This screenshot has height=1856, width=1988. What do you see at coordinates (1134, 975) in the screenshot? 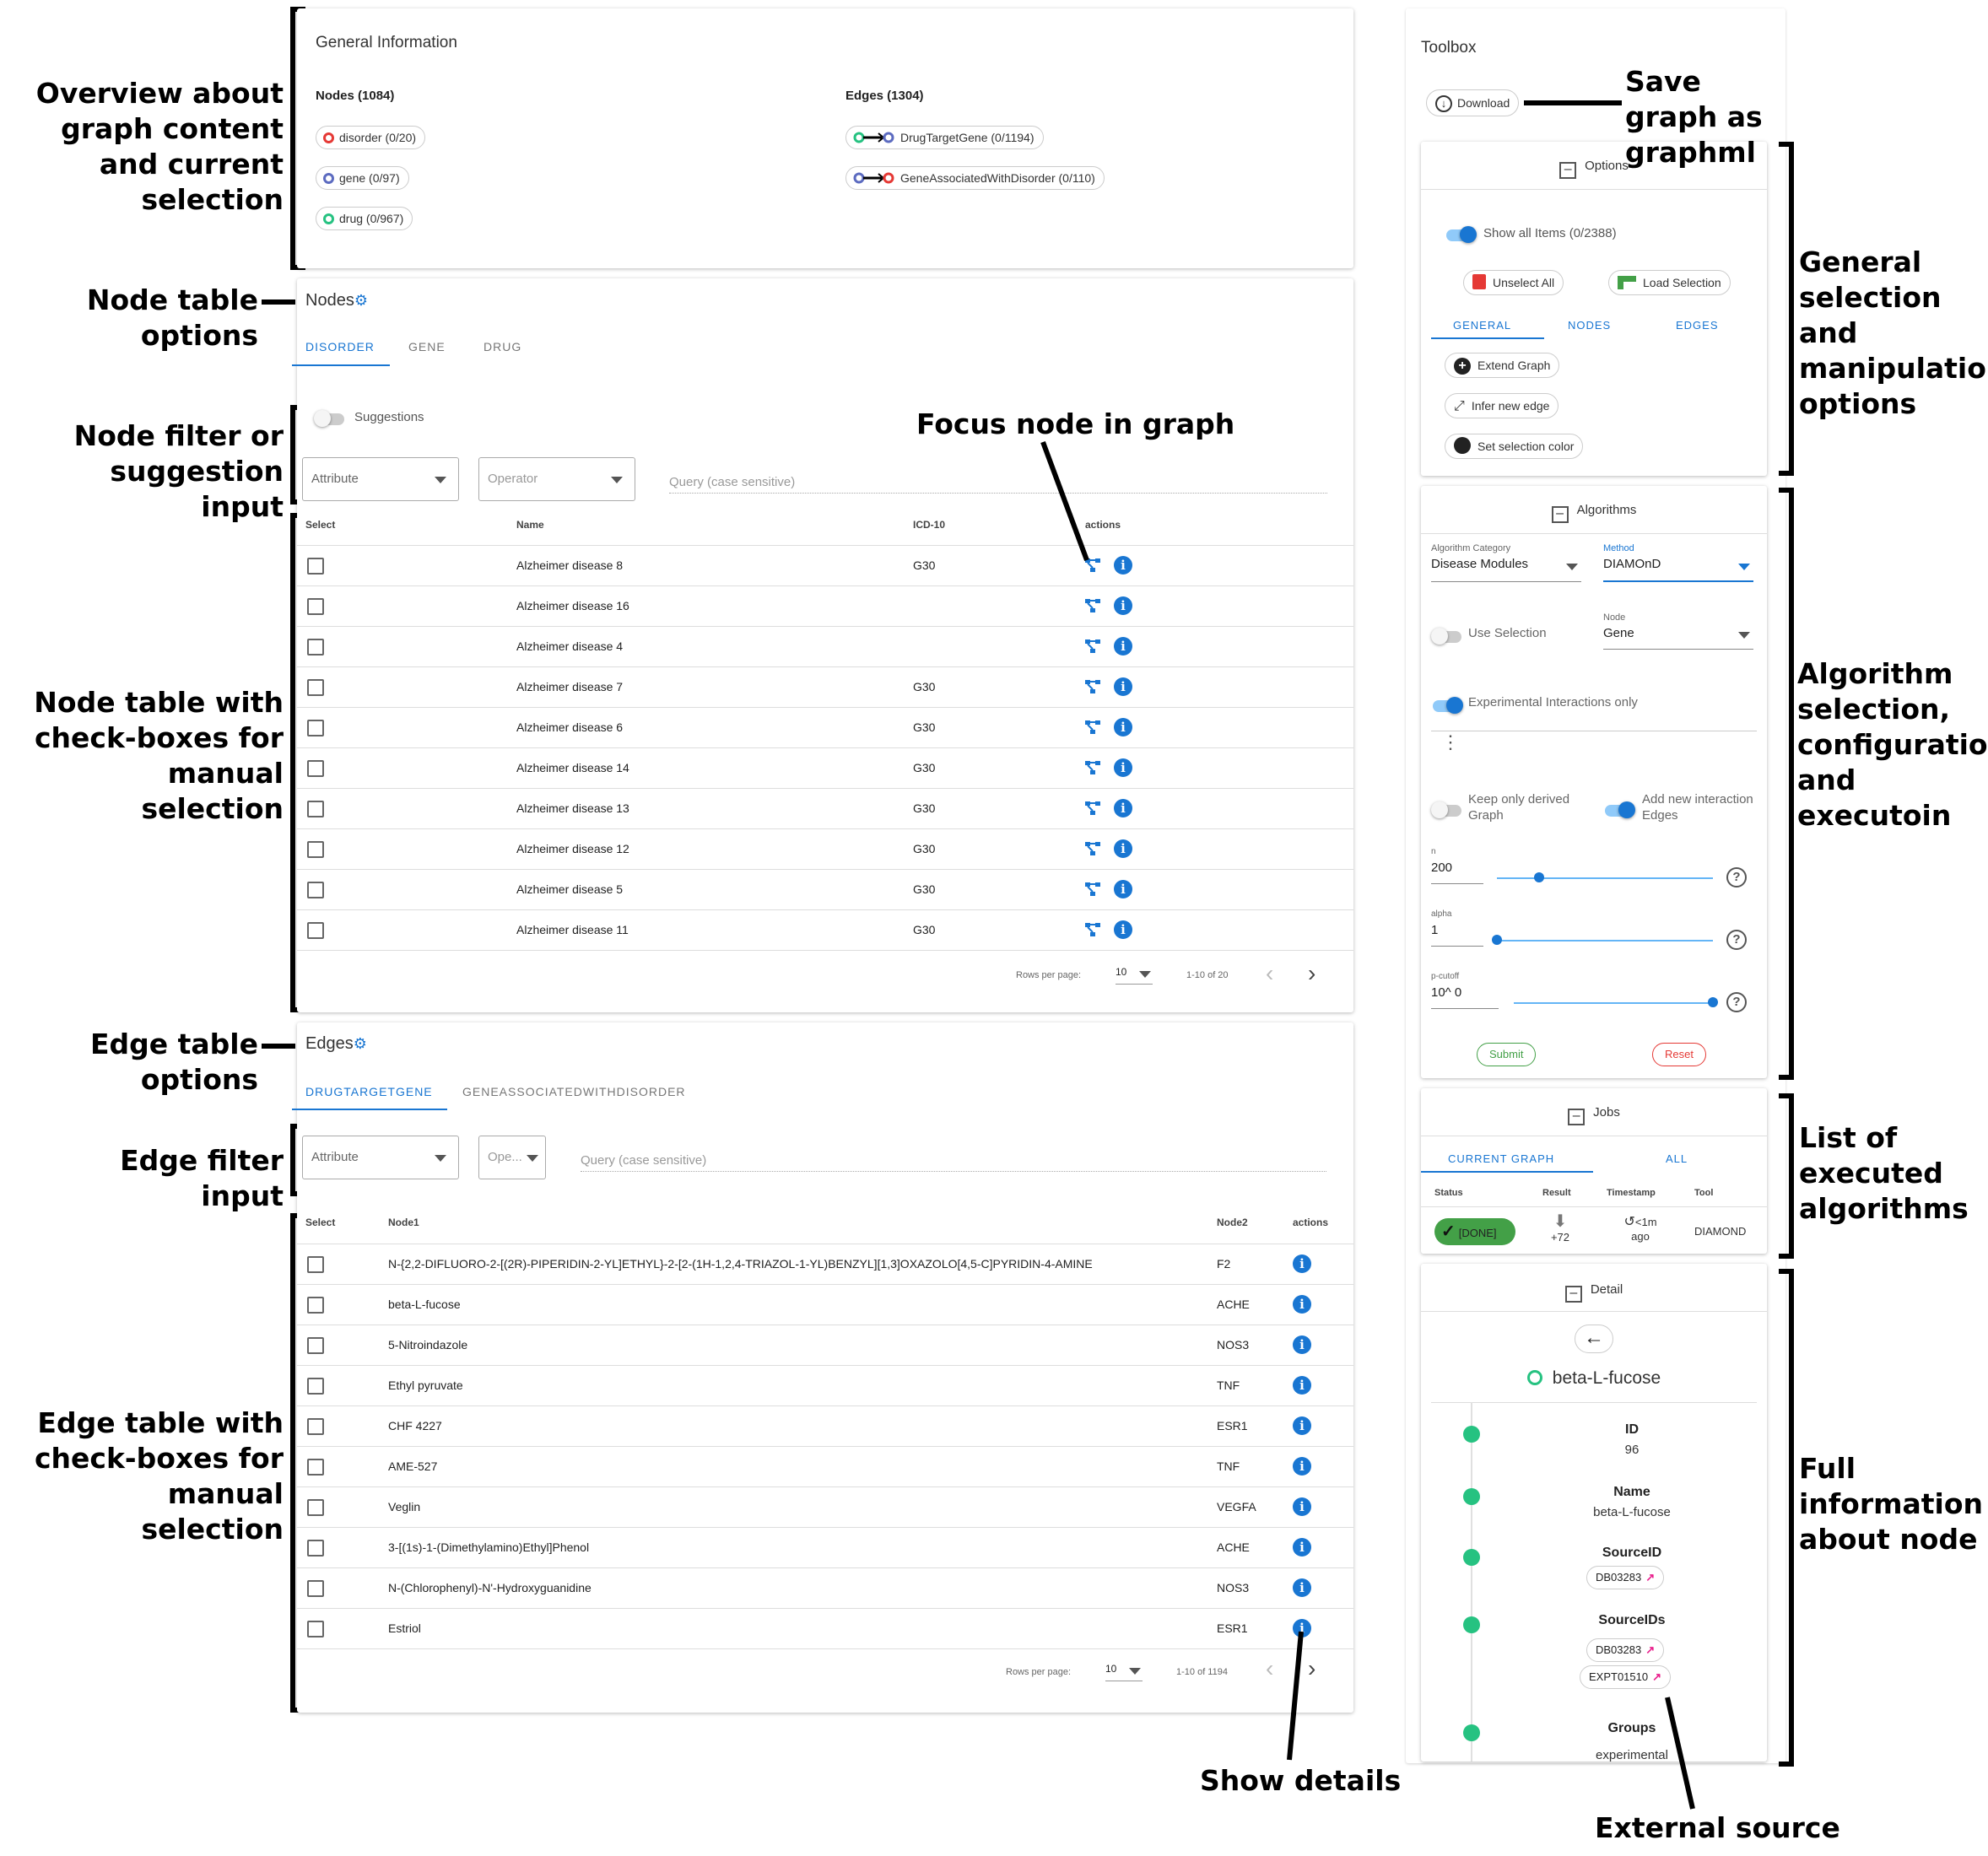
I see `node-rows-per-page-select: 10` at bounding box center [1134, 975].